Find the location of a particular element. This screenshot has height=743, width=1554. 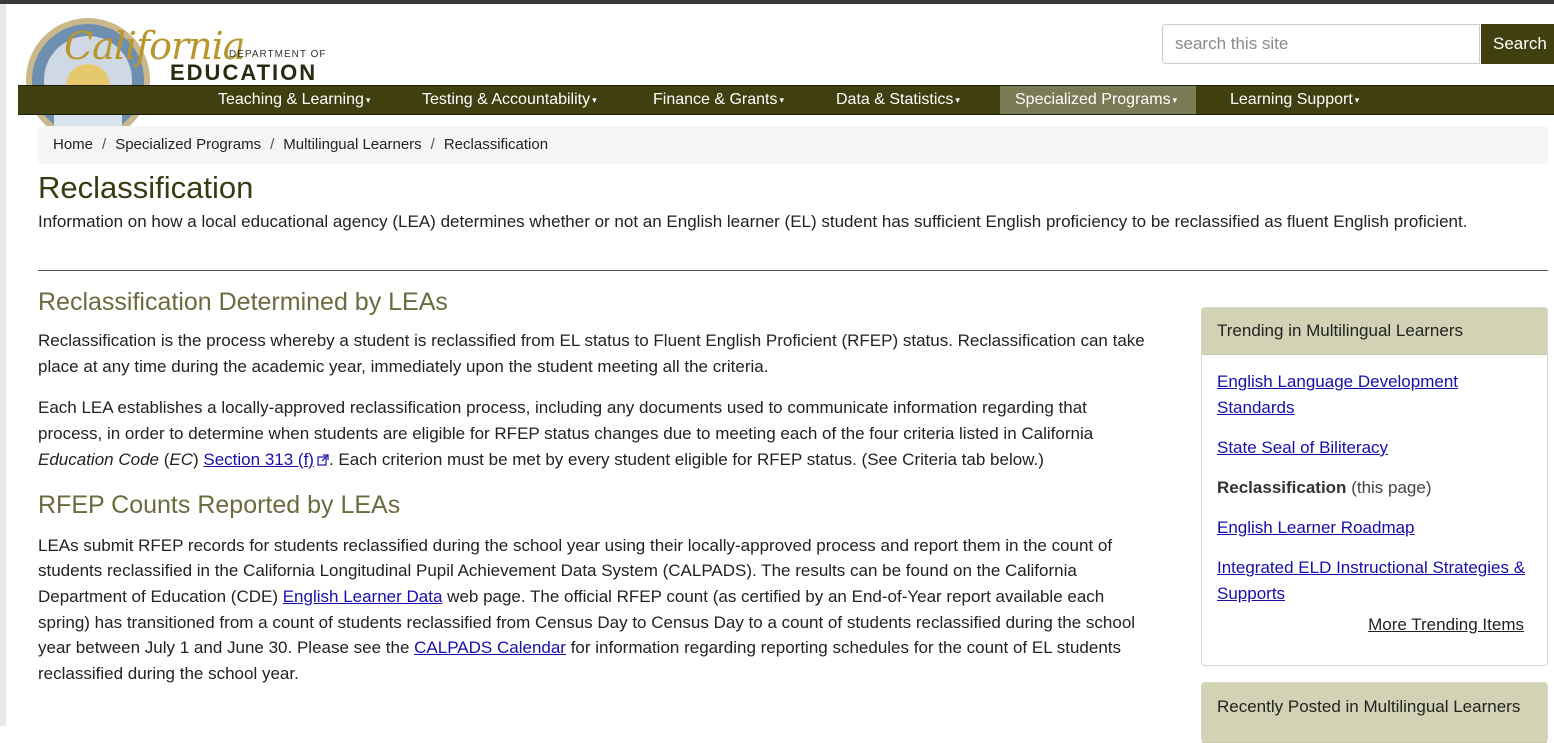

recently-posted-heading: Recently Posted in Multilingual Learners is located at coordinates (1374, 713).